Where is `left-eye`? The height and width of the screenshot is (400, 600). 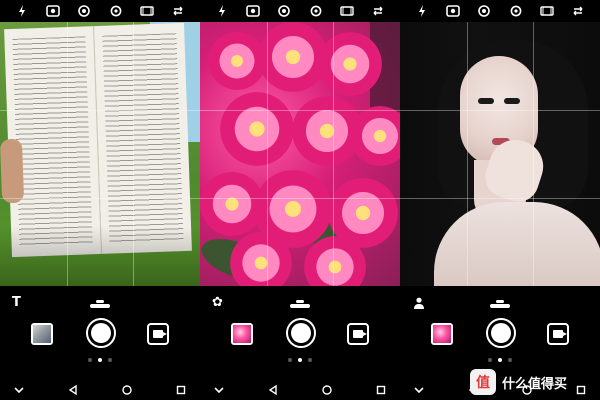 left-eye is located at coordinates (486, 101).